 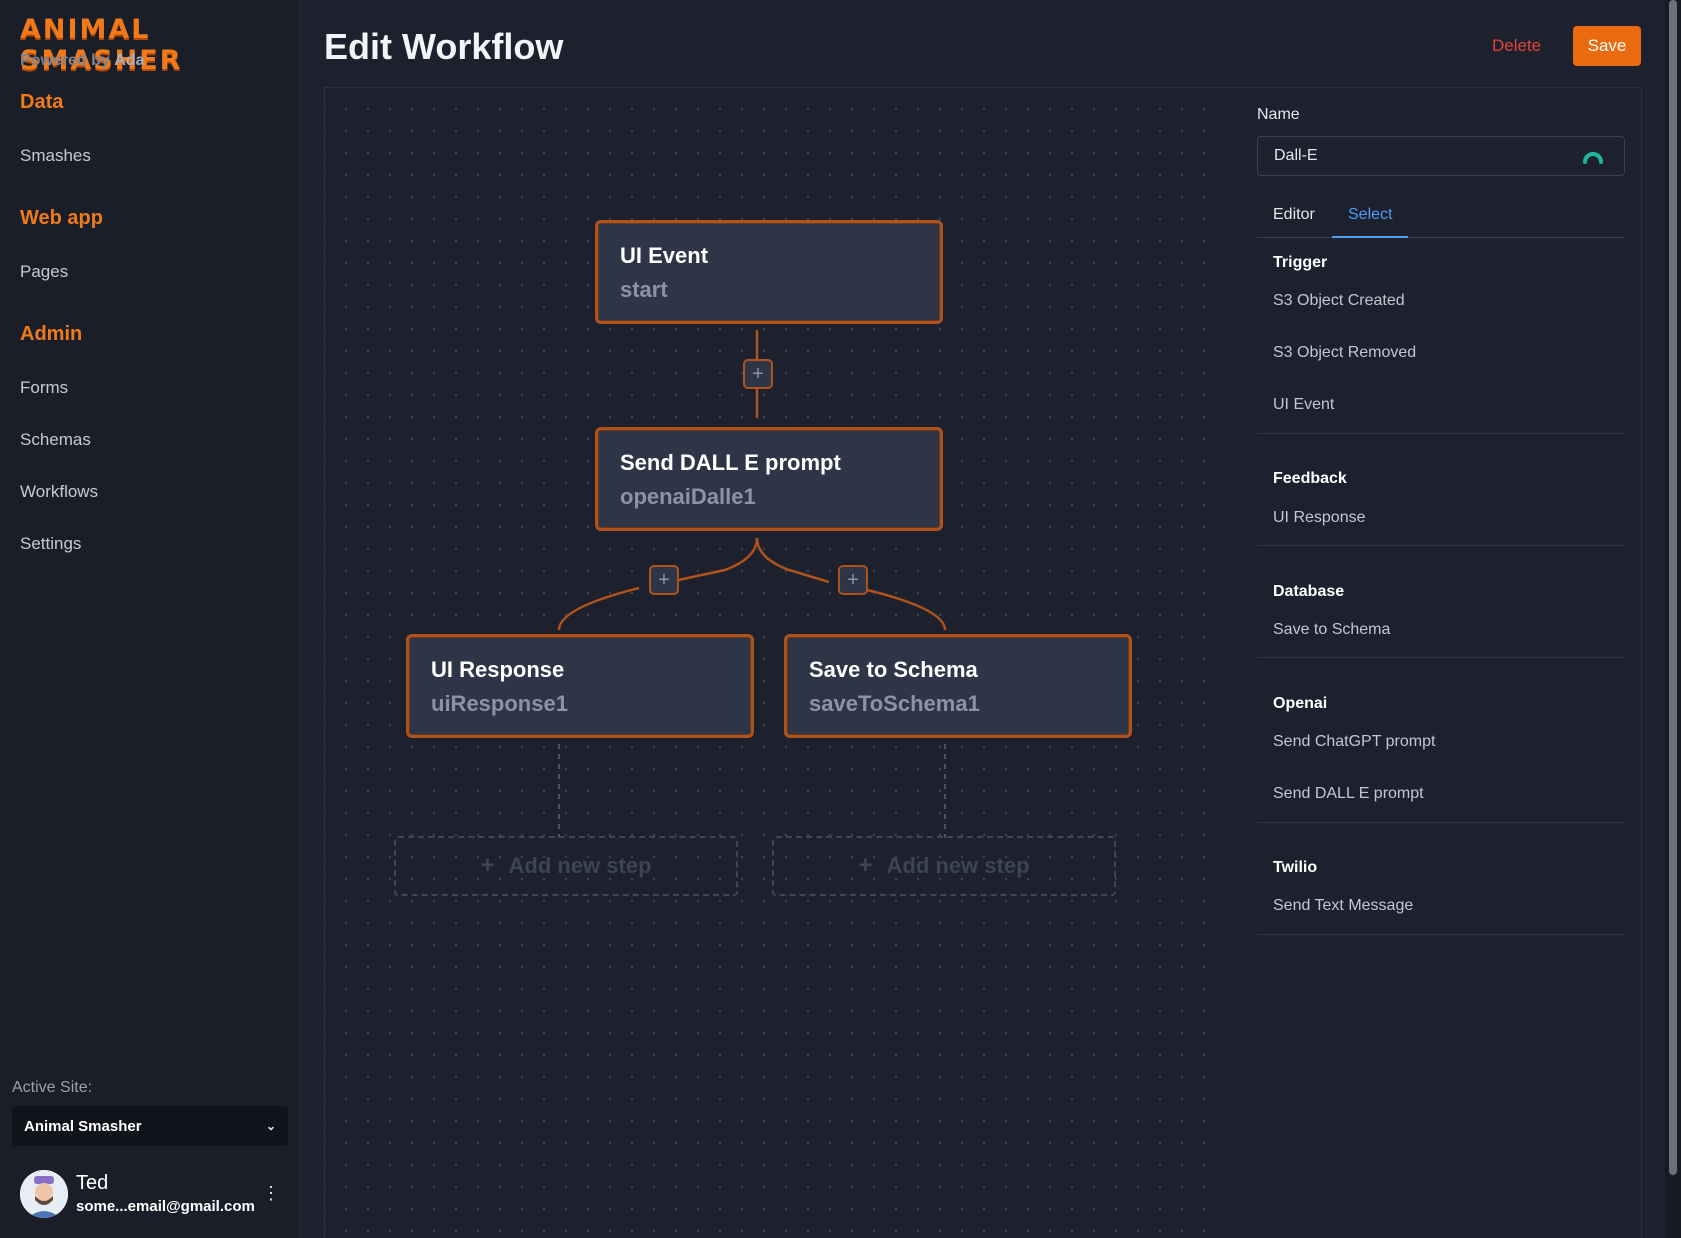 What do you see at coordinates (1300, 703) in the screenshot?
I see `group-title: Openai` at bounding box center [1300, 703].